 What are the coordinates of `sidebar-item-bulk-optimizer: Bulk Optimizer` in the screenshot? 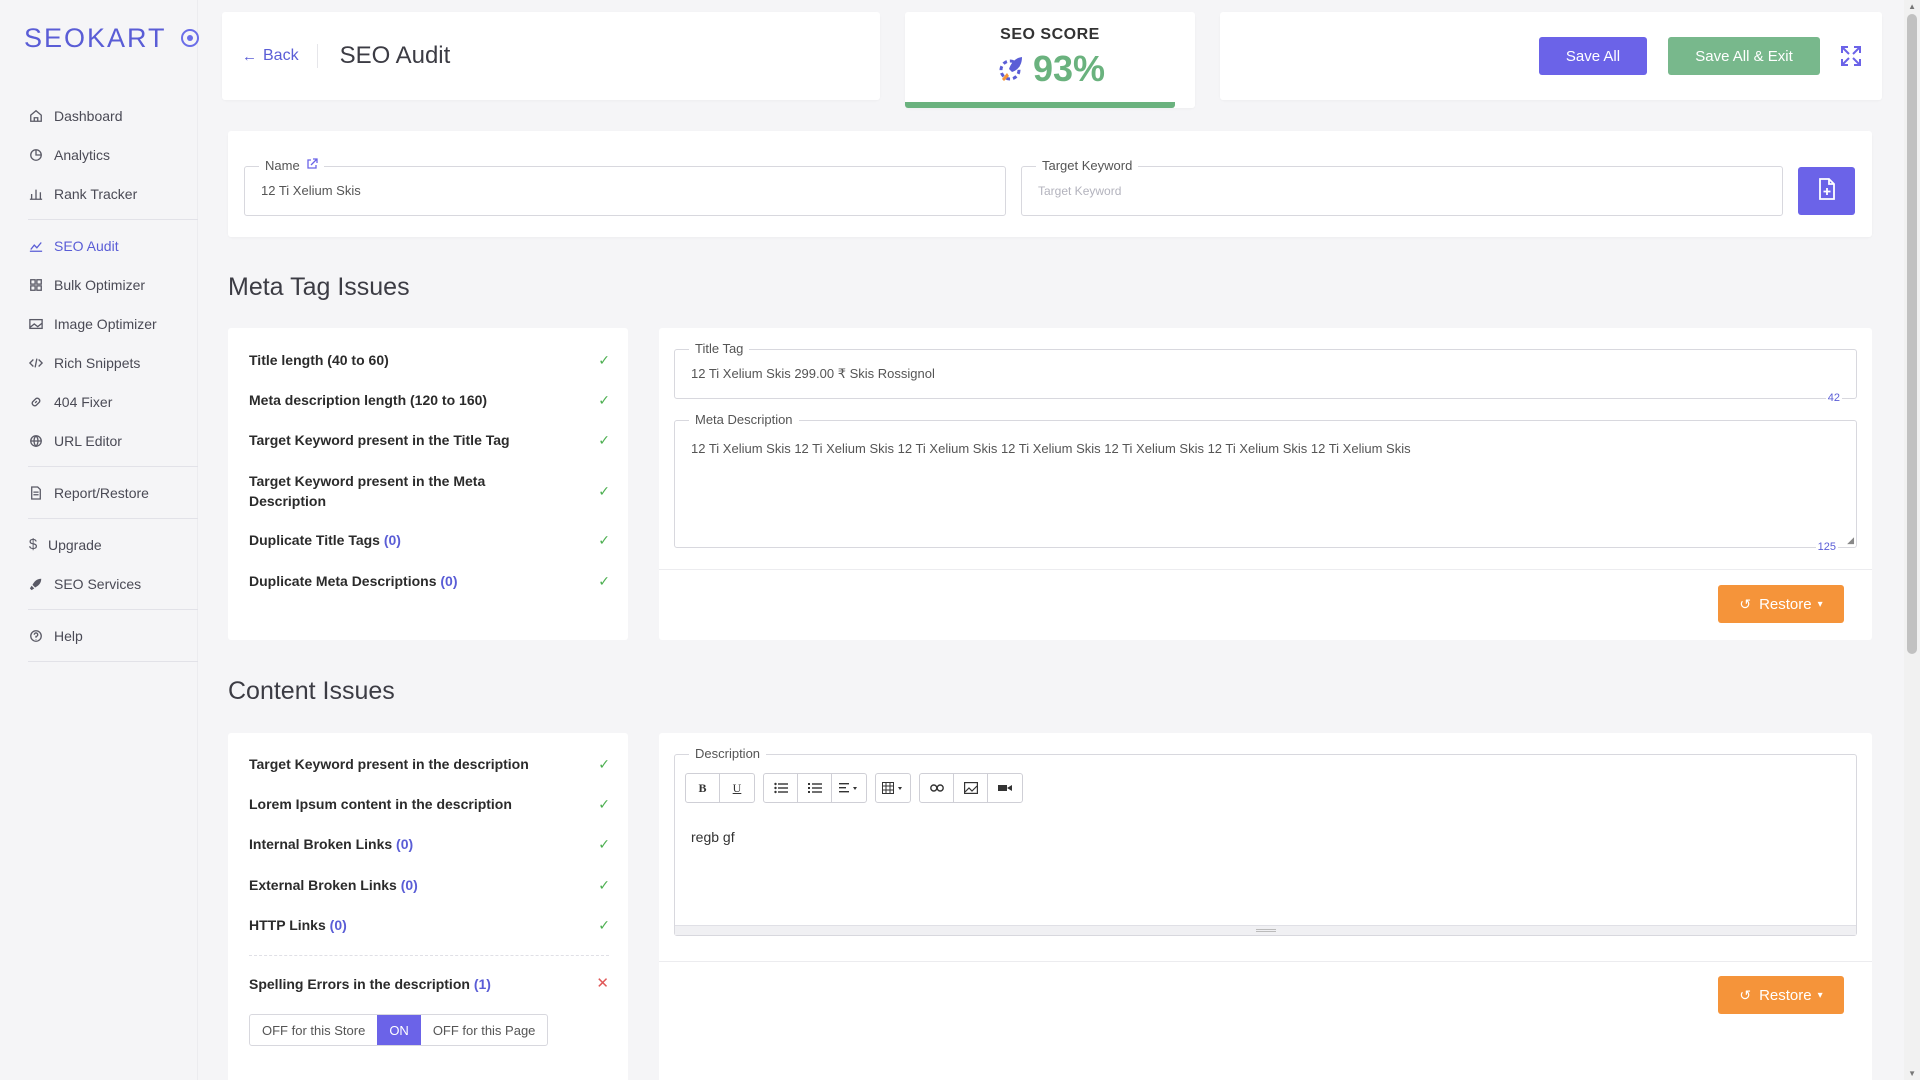 It's located at (113, 284).